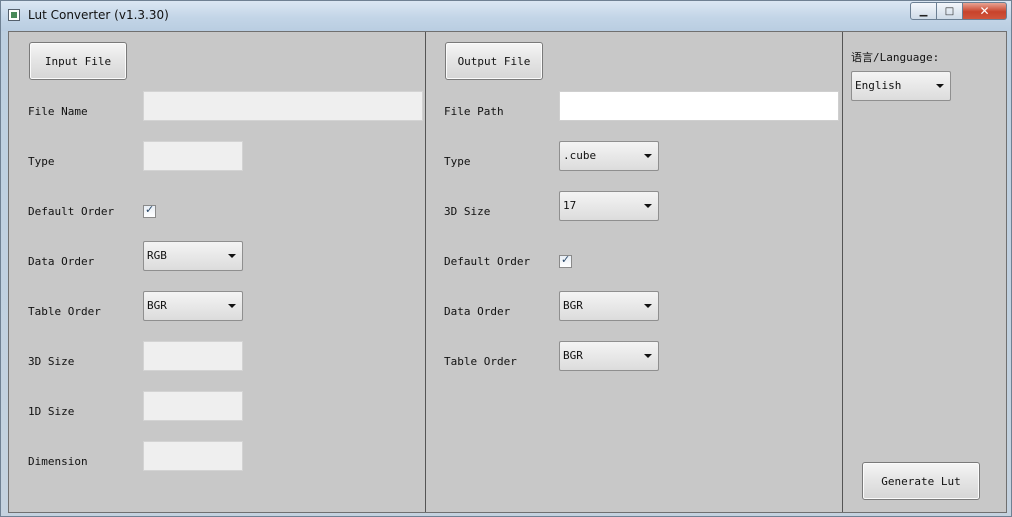 The height and width of the screenshot is (517, 1012). Describe the element at coordinates (985, 11) in the screenshot. I see `close-button: ✕` at that location.